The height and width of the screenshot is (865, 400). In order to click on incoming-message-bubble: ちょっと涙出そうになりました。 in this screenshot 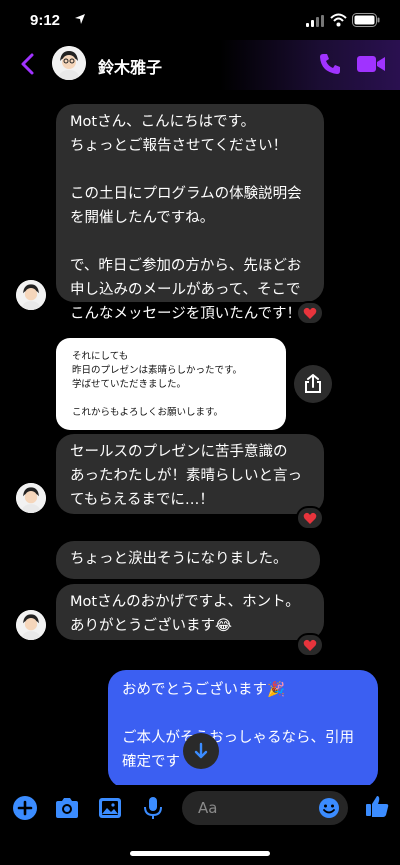, I will do `click(188, 560)`.